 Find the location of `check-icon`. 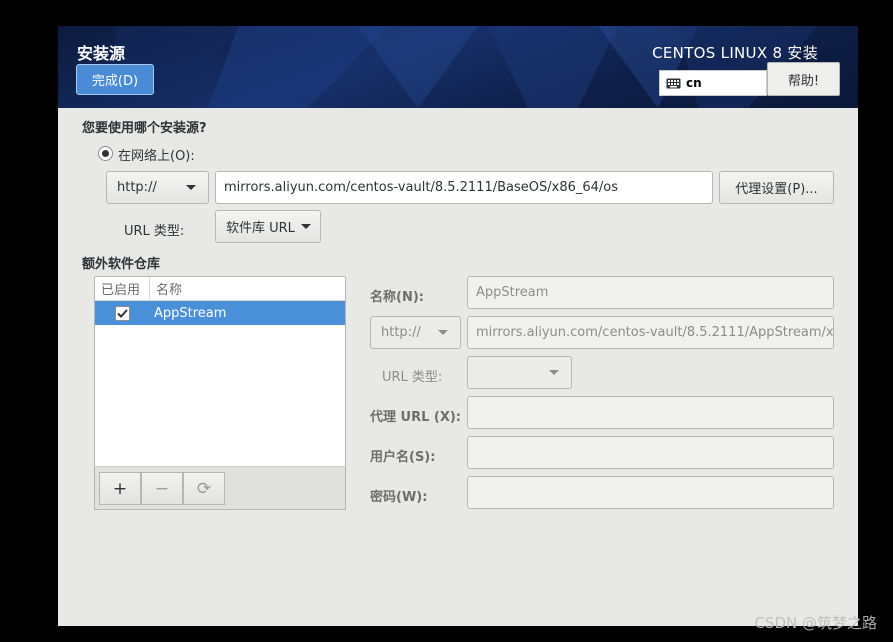

check-icon is located at coordinates (122, 313).